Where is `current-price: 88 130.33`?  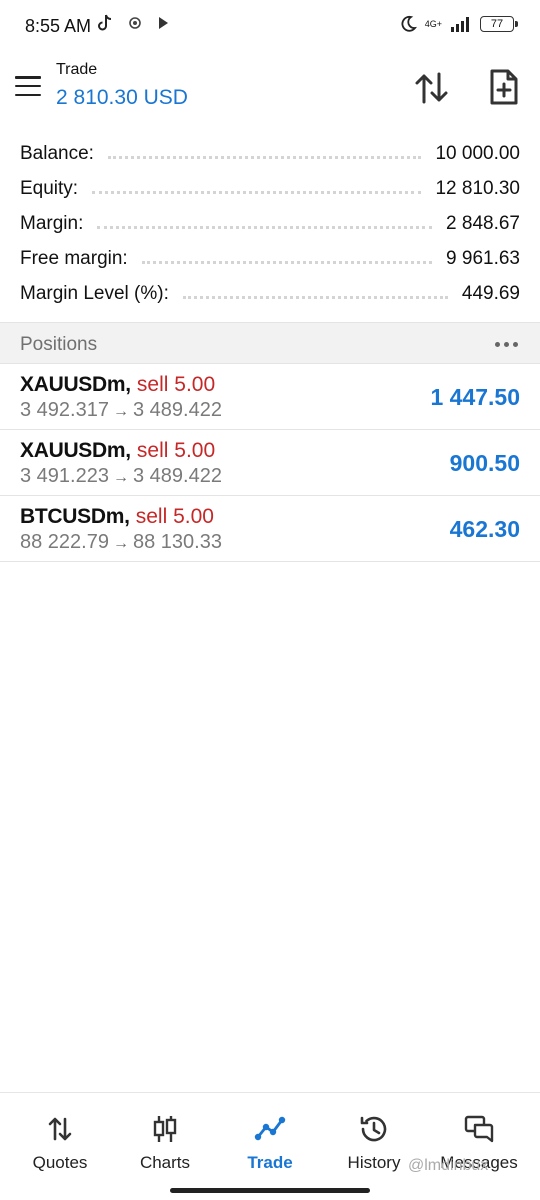
current-price: 88 130.33 is located at coordinates (177, 542).